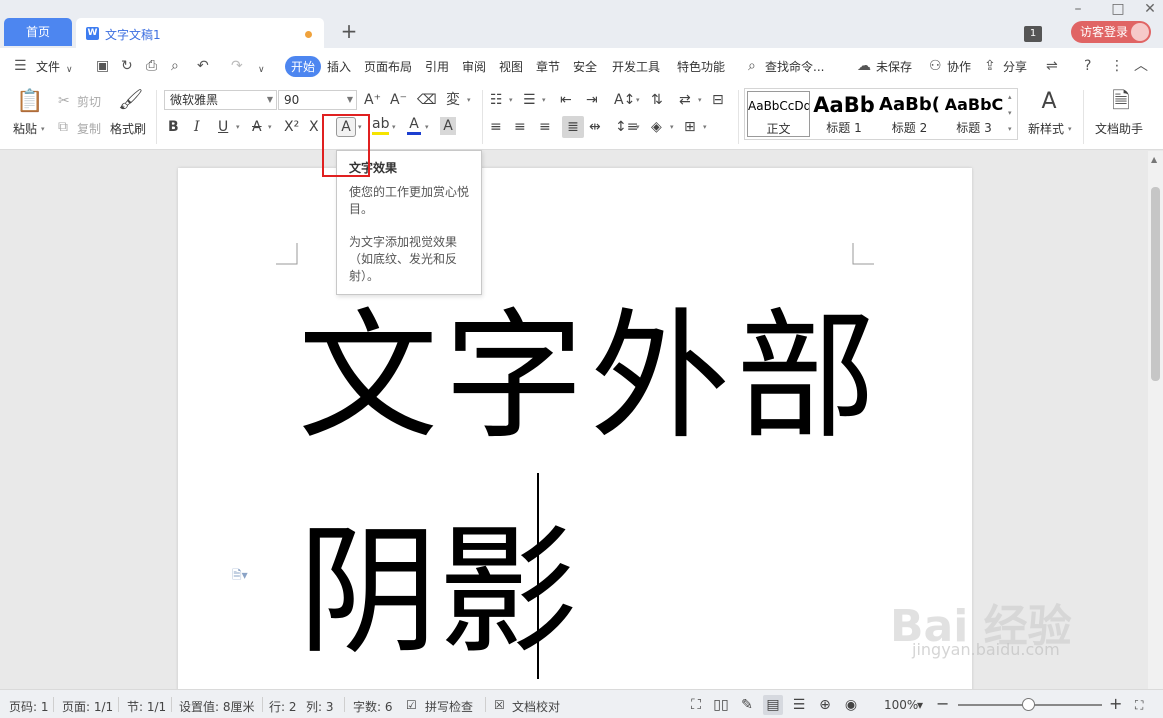 The height and width of the screenshot is (718, 1163). Describe the element at coordinates (656, 127) in the screenshot. I see `shading-icon: ◈` at that location.